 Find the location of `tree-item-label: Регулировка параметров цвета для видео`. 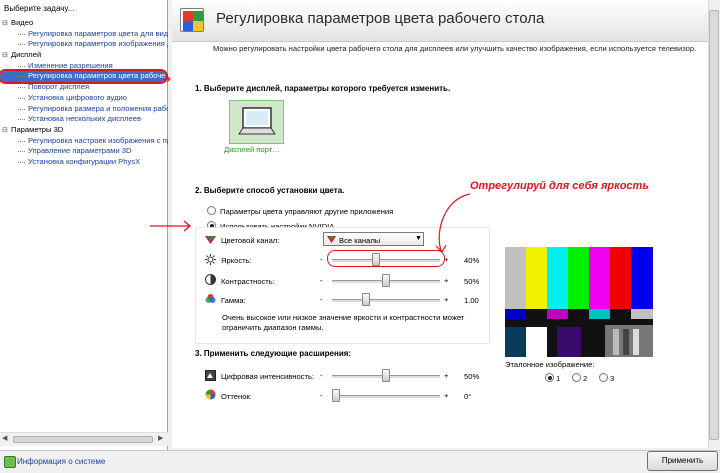

tree-item-label: Регулировка параметров цвета для видео is located at coordinates (98, 33).